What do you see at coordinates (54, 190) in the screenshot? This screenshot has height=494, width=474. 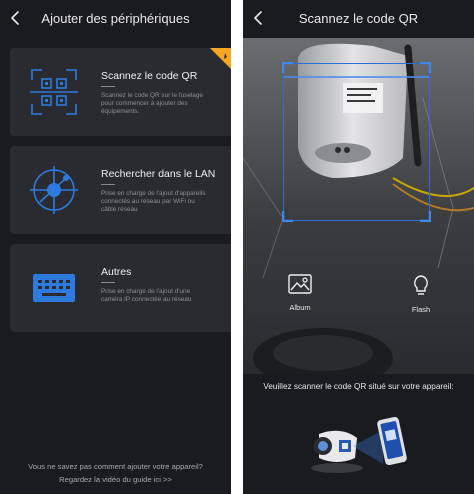 I see `lan-search-icon` at bounding box center [54, 190].